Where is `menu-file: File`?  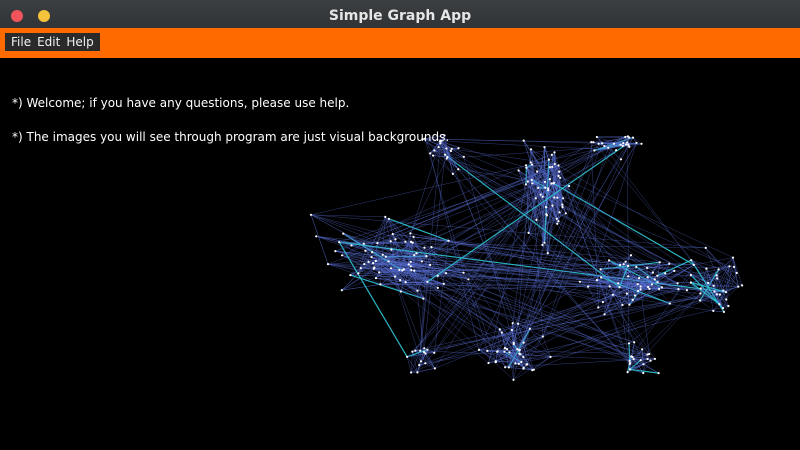 menu-file: File is located at coordinates (21, 42).